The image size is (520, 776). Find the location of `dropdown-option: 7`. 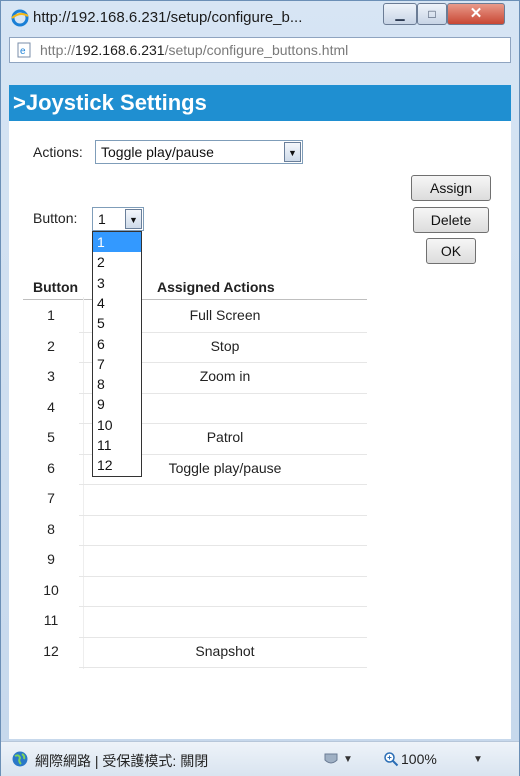

dropdown-option: 7 is located at coordinates (117, 364).